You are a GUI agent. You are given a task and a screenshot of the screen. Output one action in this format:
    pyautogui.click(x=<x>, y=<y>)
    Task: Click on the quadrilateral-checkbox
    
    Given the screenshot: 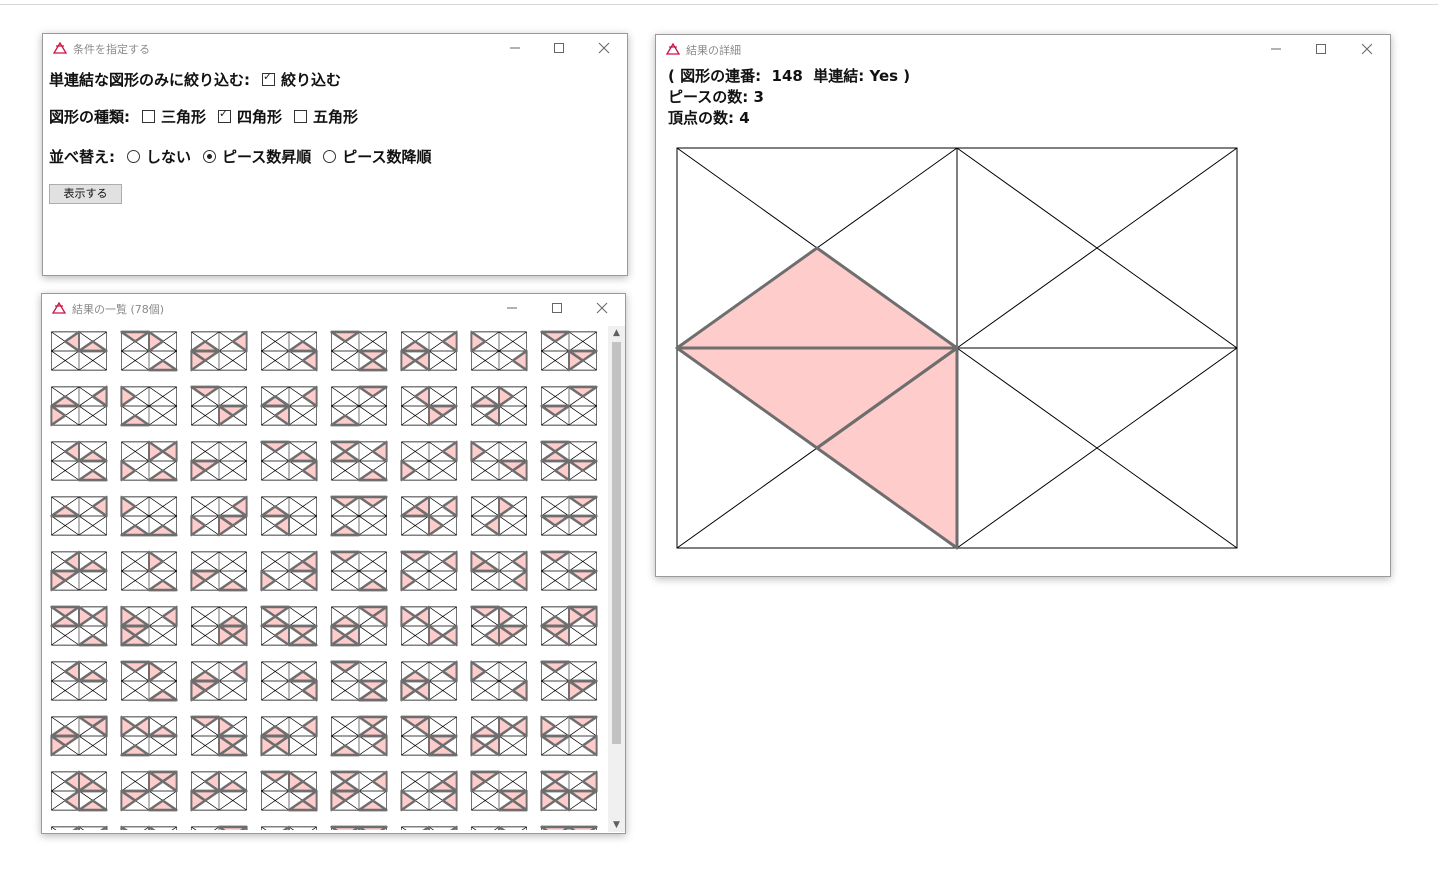 What is the action you would take?
    pyautogui.click(x=225, y=115)
    